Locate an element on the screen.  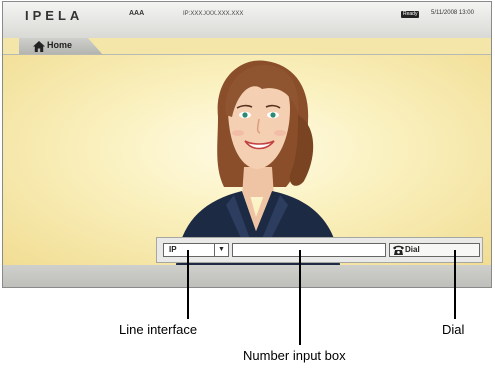
bottom-bar is located at coordinates (247, 276).